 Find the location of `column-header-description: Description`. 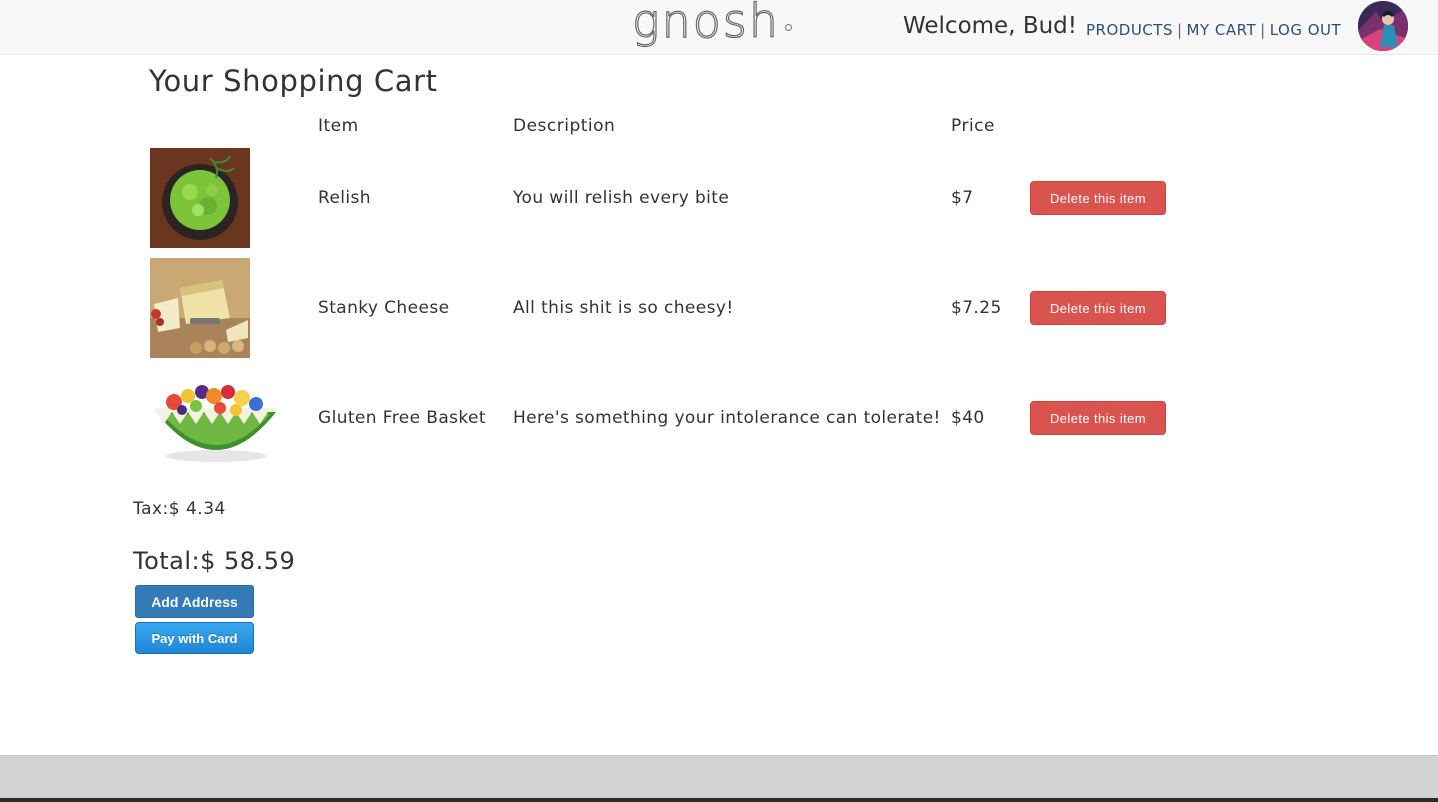

column-header-description: Description is located at coordinates (564, 126).